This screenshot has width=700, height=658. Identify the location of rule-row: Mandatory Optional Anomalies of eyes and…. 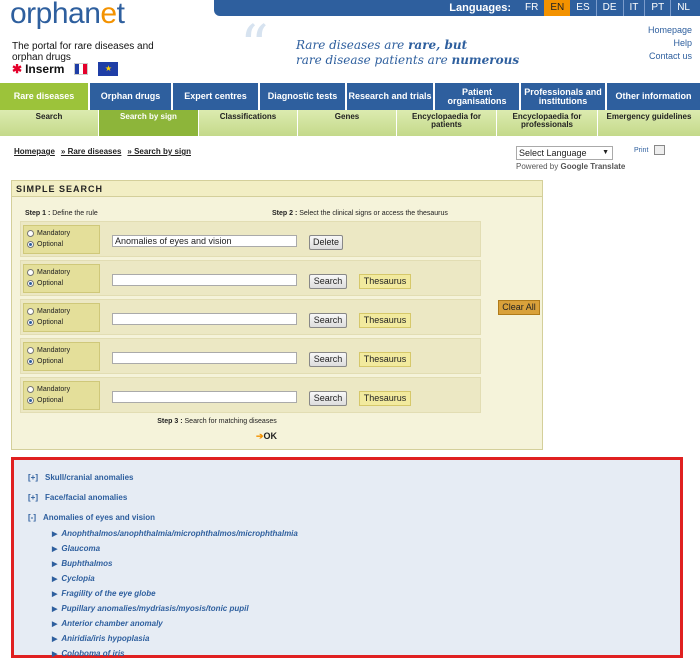
(250, 239).